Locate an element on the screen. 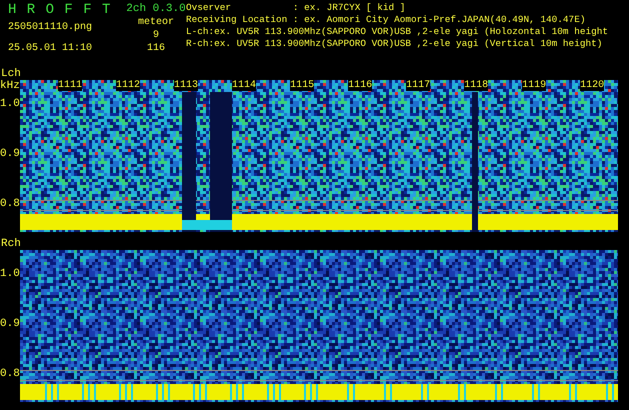 The image size is (629, 410). channel-label: Rch is located at coordinates (11, 244).